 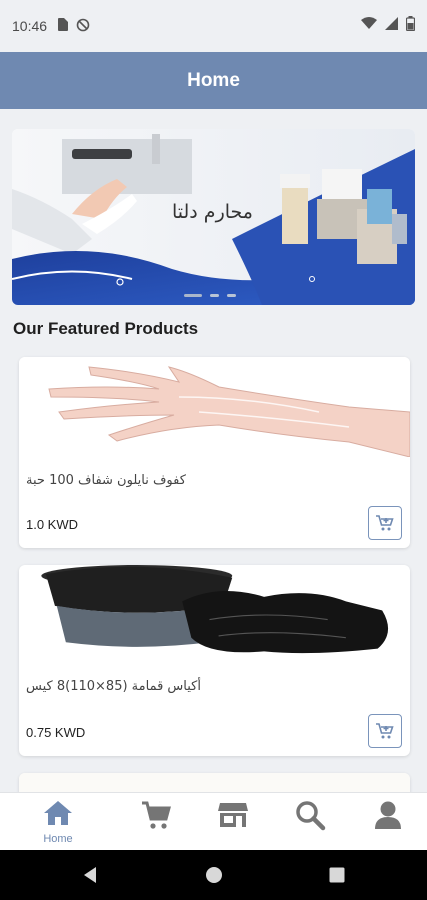 I want to click on search-icon, so click(x=311, y=816).